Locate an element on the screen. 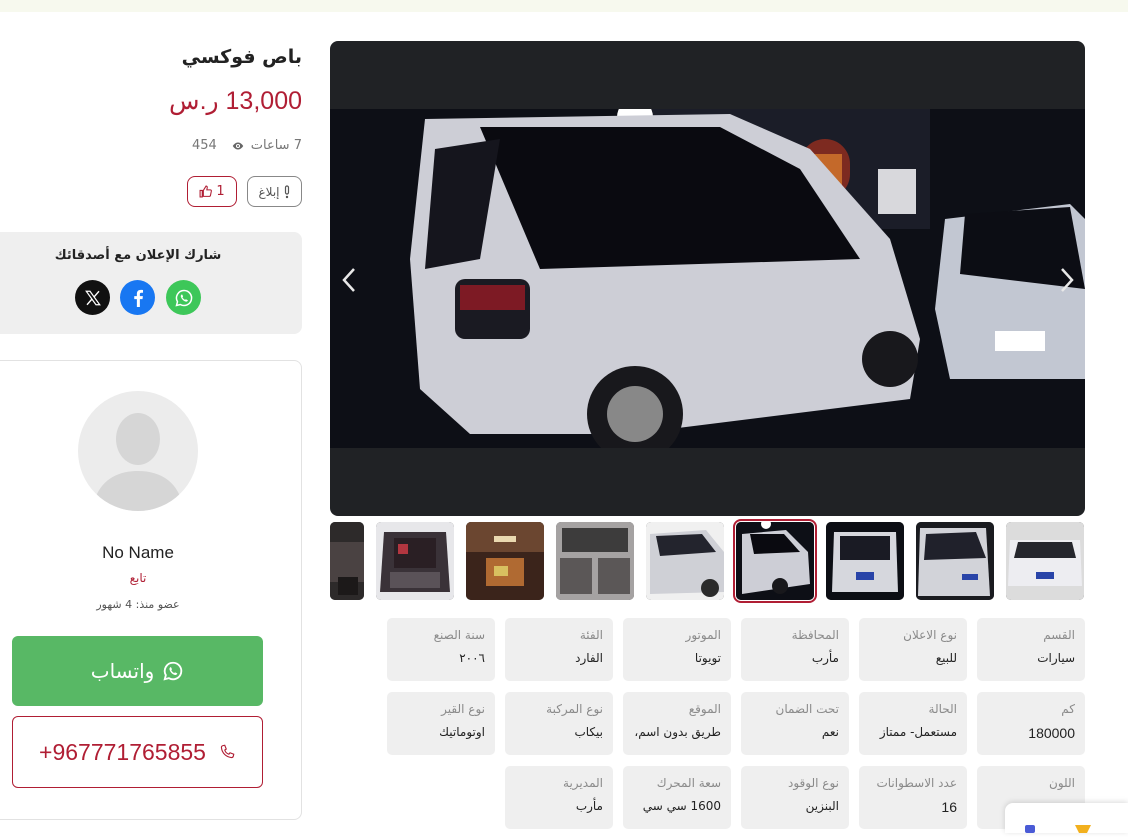  next-image-button is located at coordinates (1067, 280).